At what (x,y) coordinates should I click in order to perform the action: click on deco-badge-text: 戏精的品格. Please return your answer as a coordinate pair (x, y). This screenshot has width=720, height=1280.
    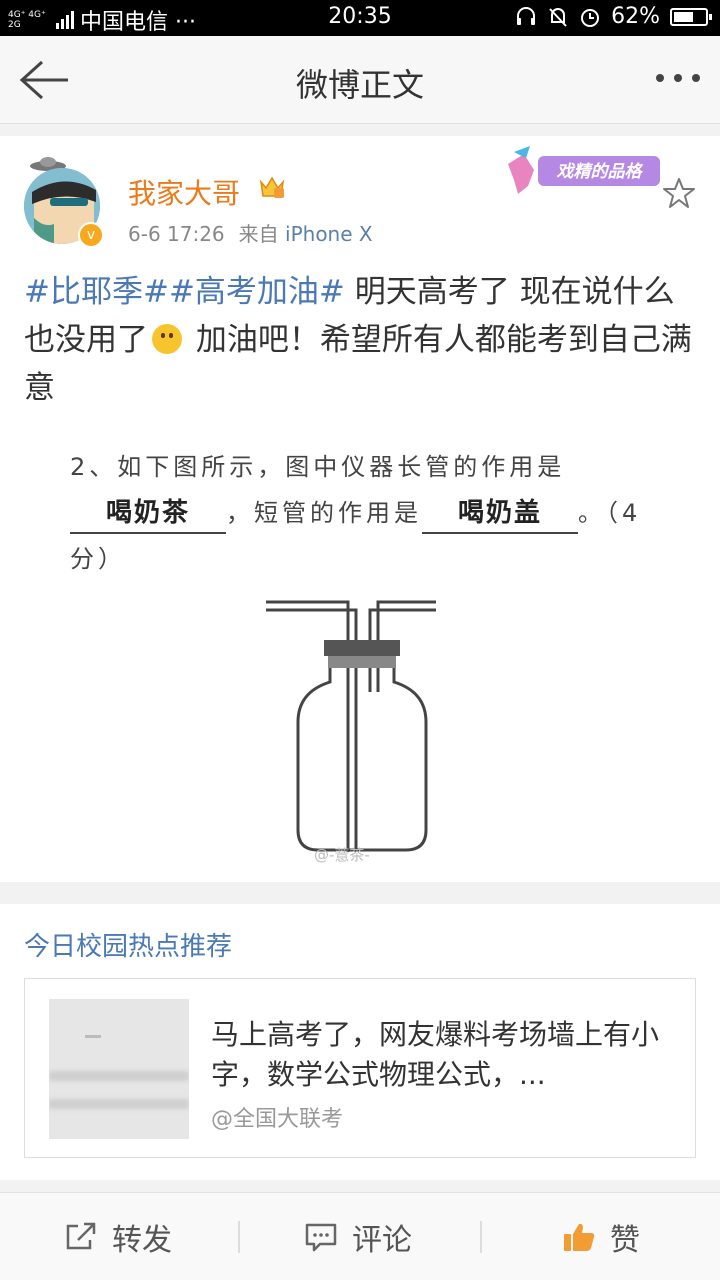
    Looking at the image, I should click on (600, 172).